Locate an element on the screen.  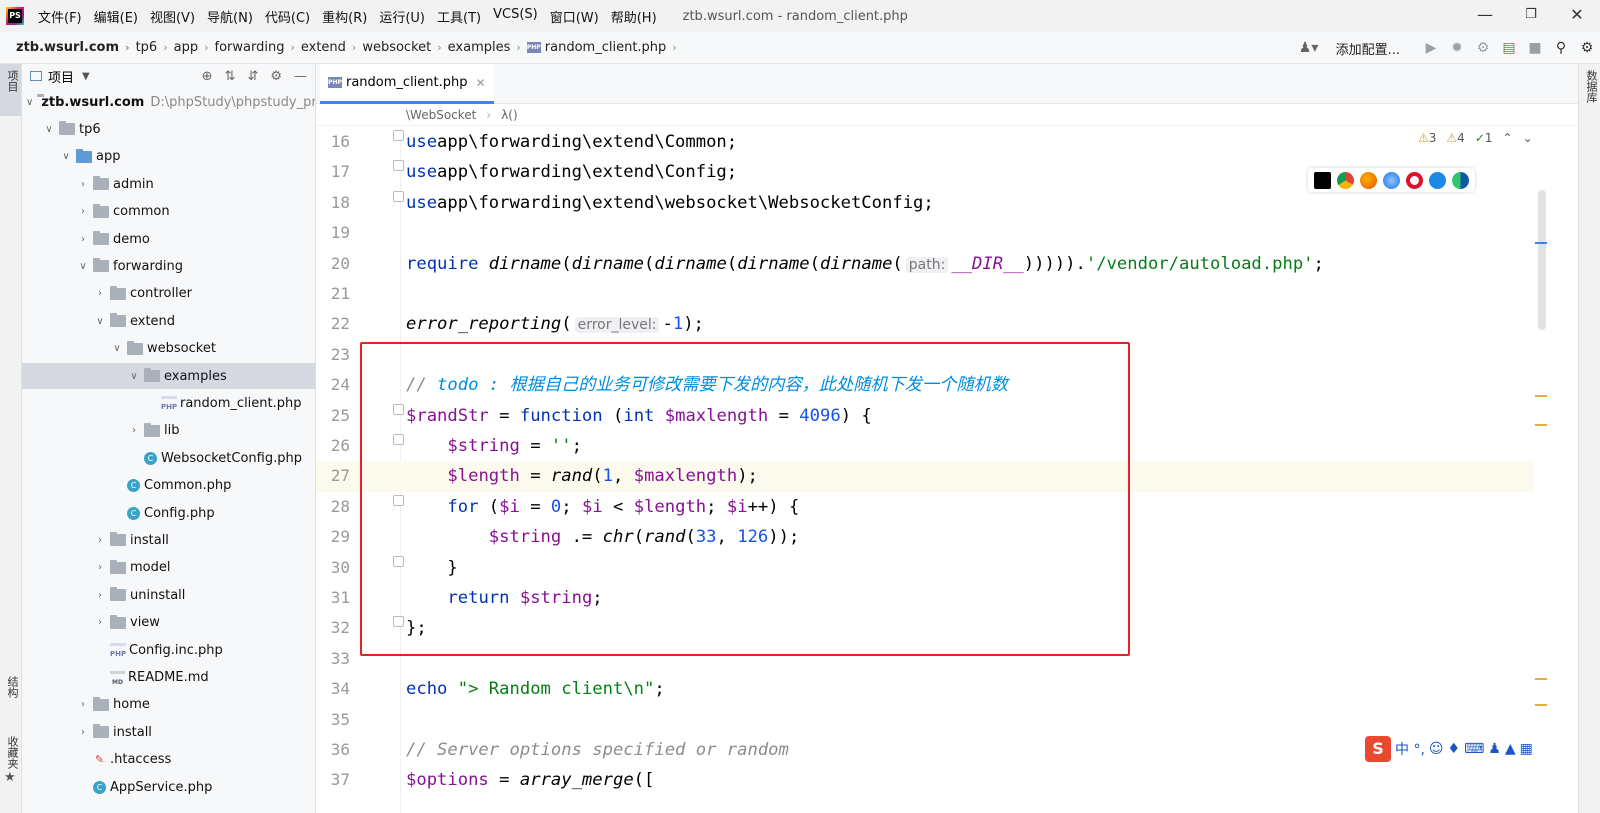
tree-item: ∨ extend is located at coordinates (168, 321).